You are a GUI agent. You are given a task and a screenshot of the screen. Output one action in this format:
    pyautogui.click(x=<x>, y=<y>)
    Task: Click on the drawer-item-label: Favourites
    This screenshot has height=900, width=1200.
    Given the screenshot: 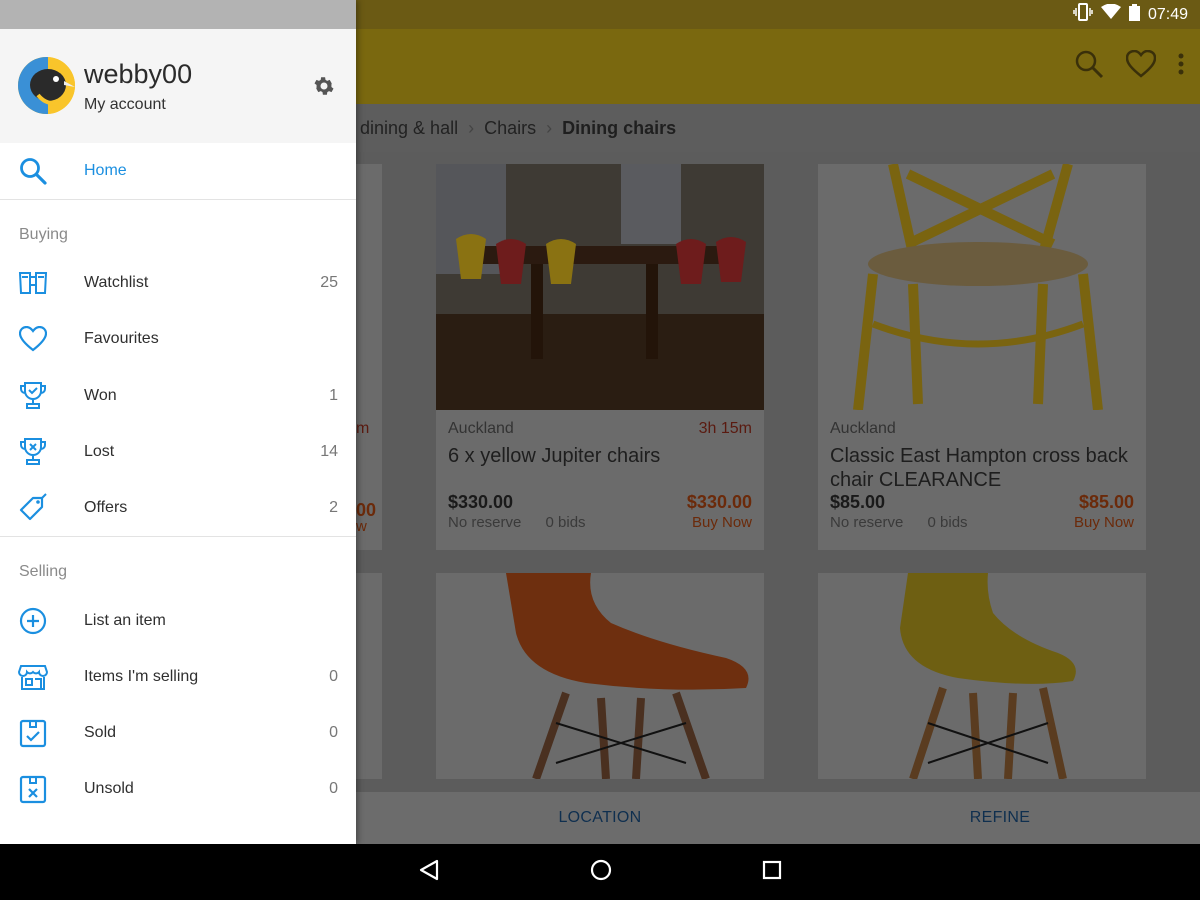 What is the action you would take?
    pyautogui.click(x=121, y=338)
    